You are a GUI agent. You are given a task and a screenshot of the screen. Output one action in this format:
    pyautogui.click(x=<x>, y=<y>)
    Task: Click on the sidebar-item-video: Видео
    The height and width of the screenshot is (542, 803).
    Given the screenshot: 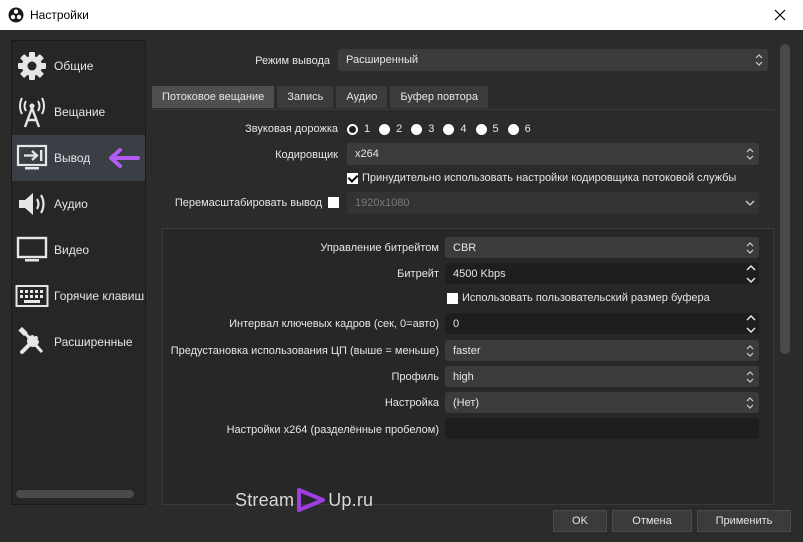 What is the action you would take?
    pyautogui.click(x=78, y=250)
    